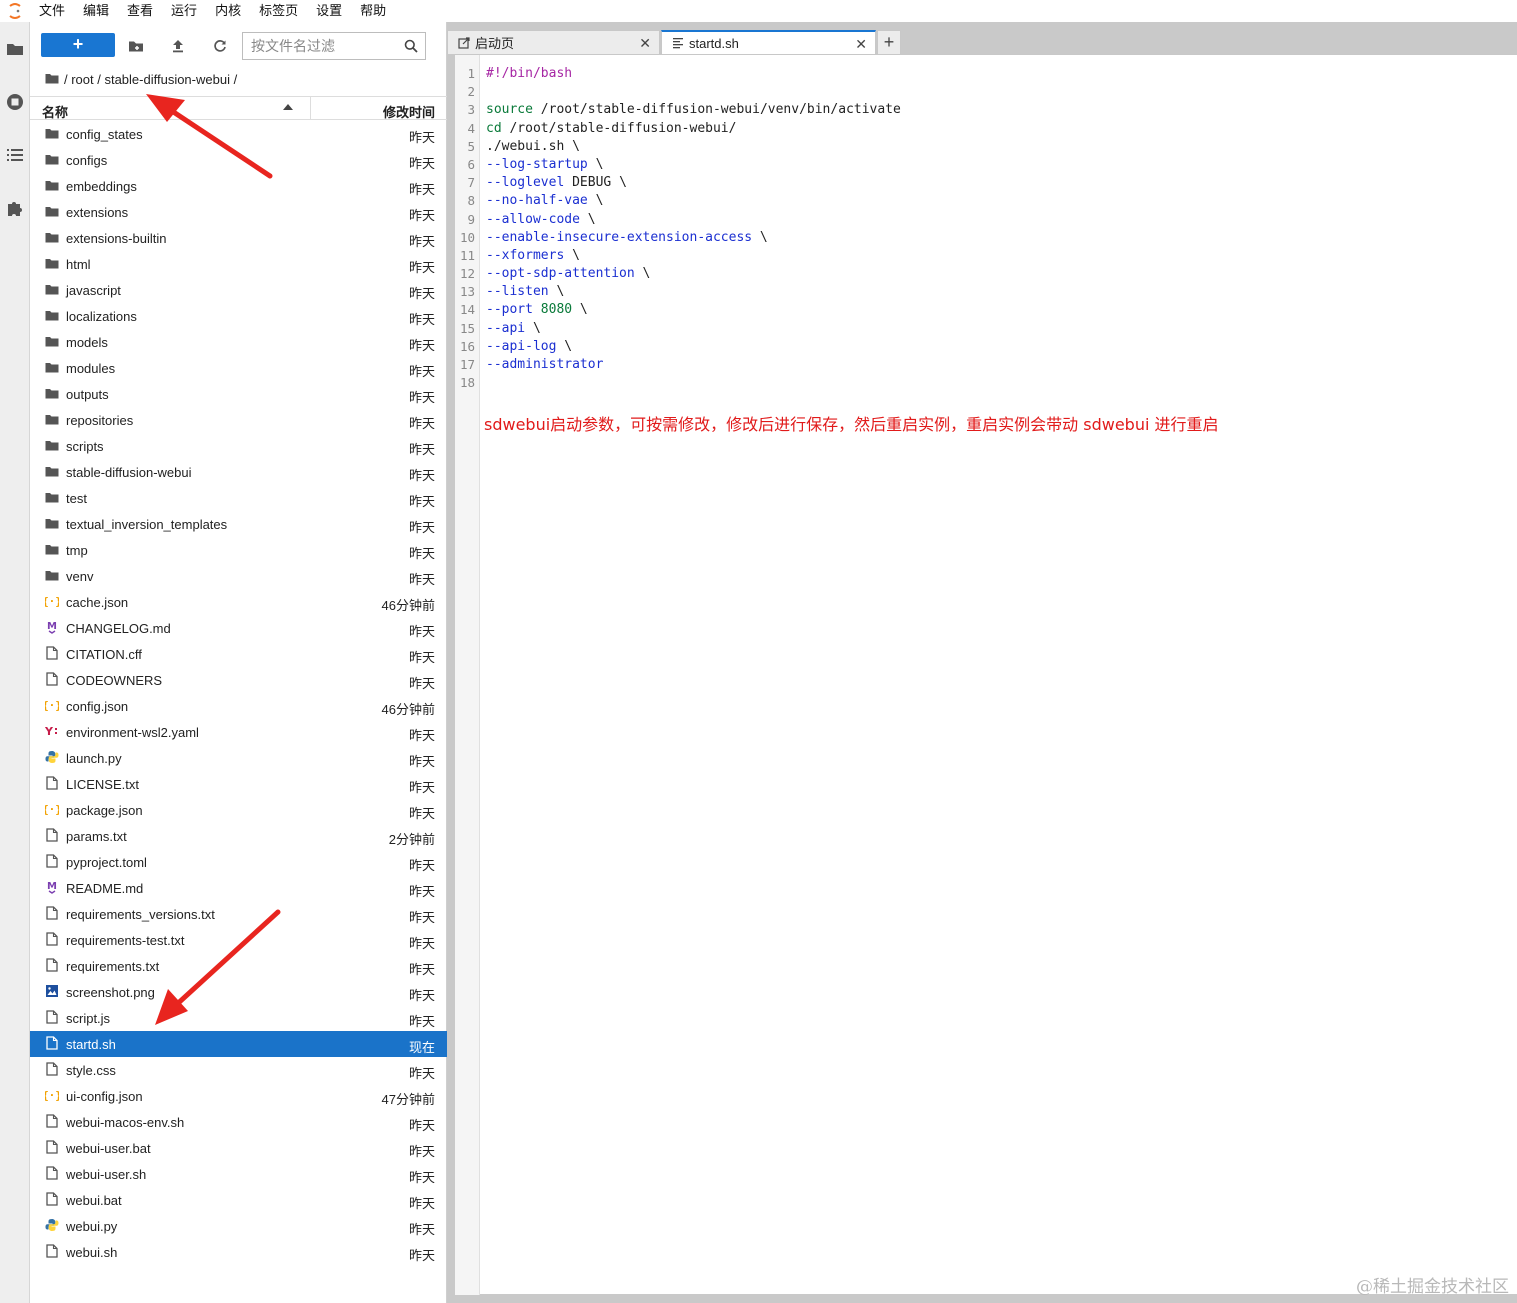  What do you see at coordinates (150, 79) in the screenshot?
I see `breadcrumb-path: / root / stable-diffusion-webui /` at bounding box center [150, 79].